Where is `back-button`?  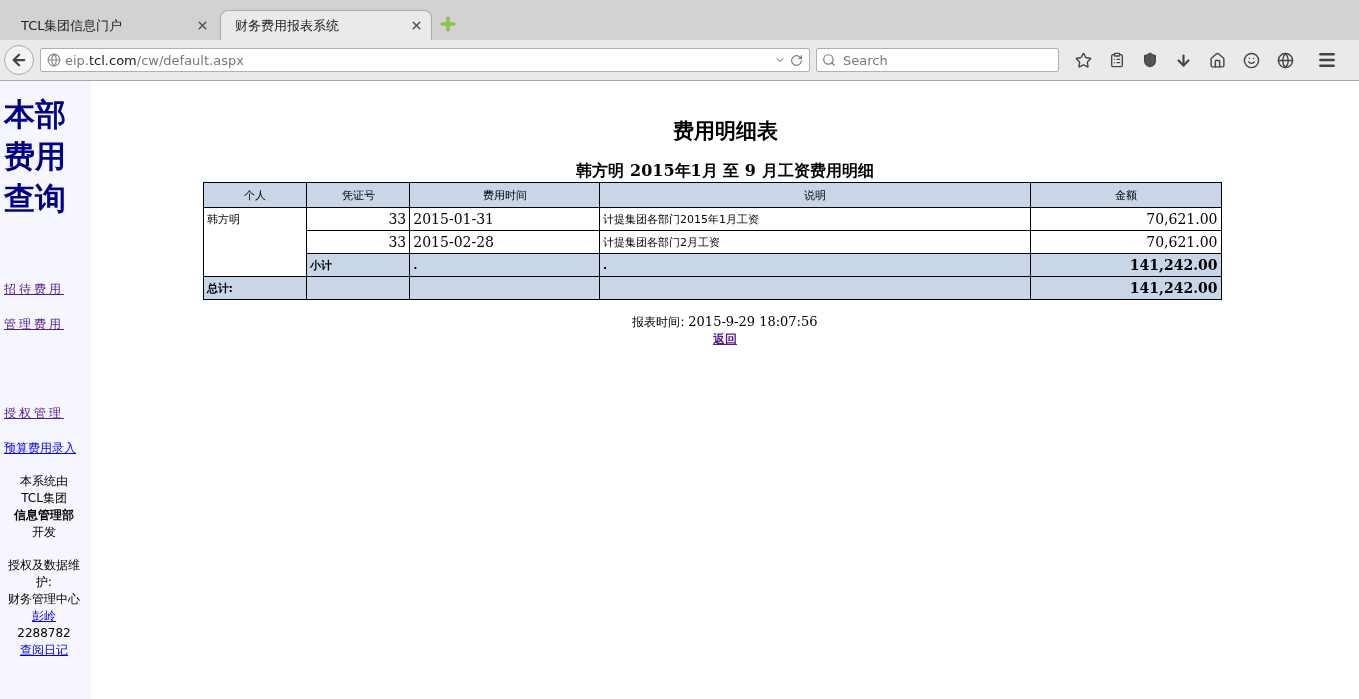
back-button is located at coordinates (19, 60).